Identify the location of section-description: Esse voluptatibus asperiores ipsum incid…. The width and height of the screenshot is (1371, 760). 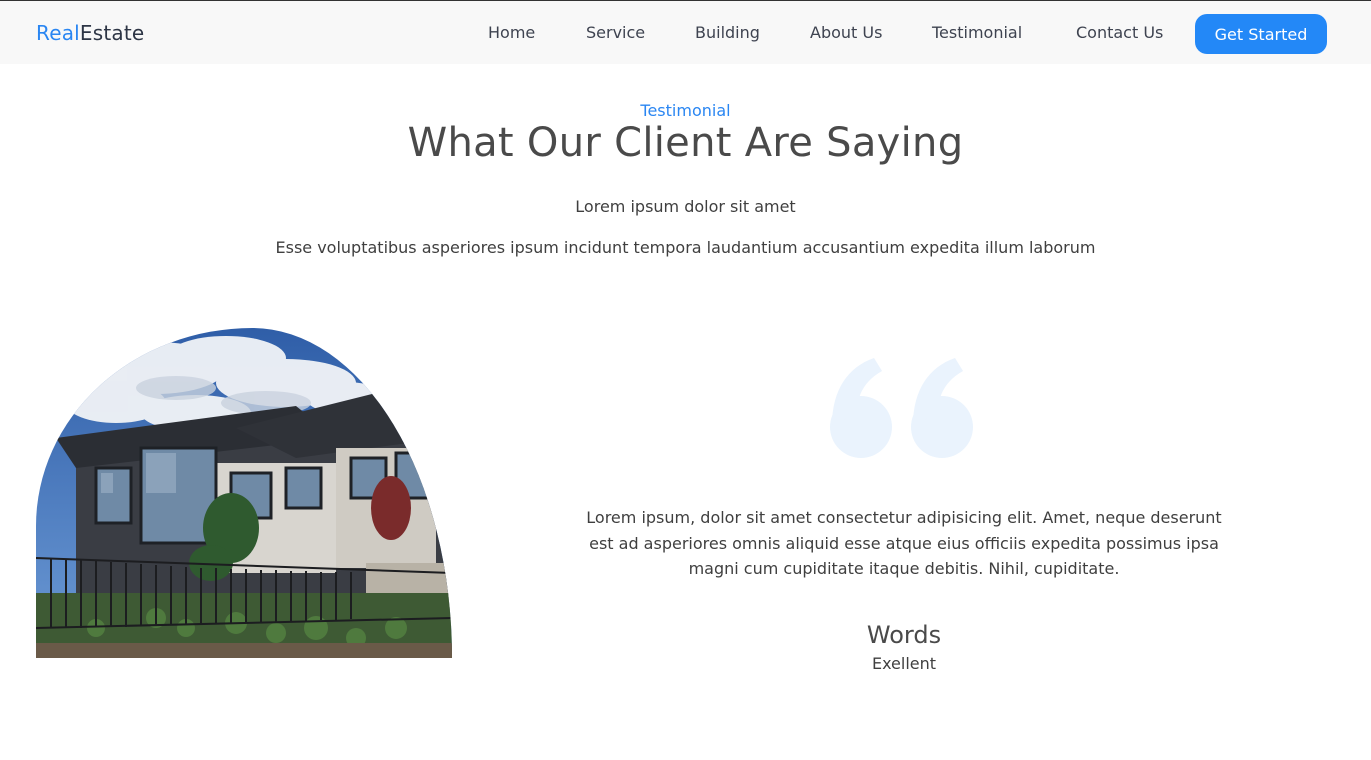
(685, 247).